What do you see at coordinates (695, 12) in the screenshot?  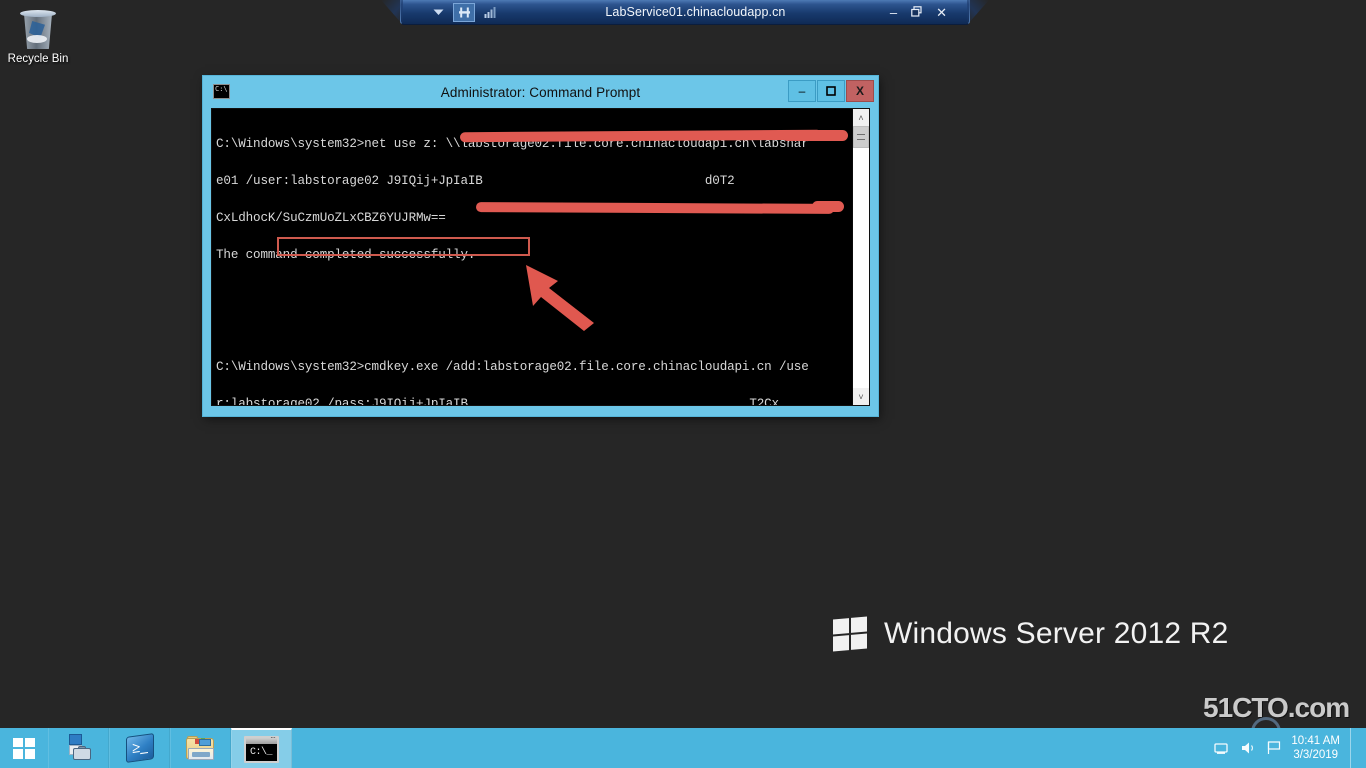 I see `rdp-session-title: LabService01.chinacloudapp.cn` at bounding box center [695, 12].